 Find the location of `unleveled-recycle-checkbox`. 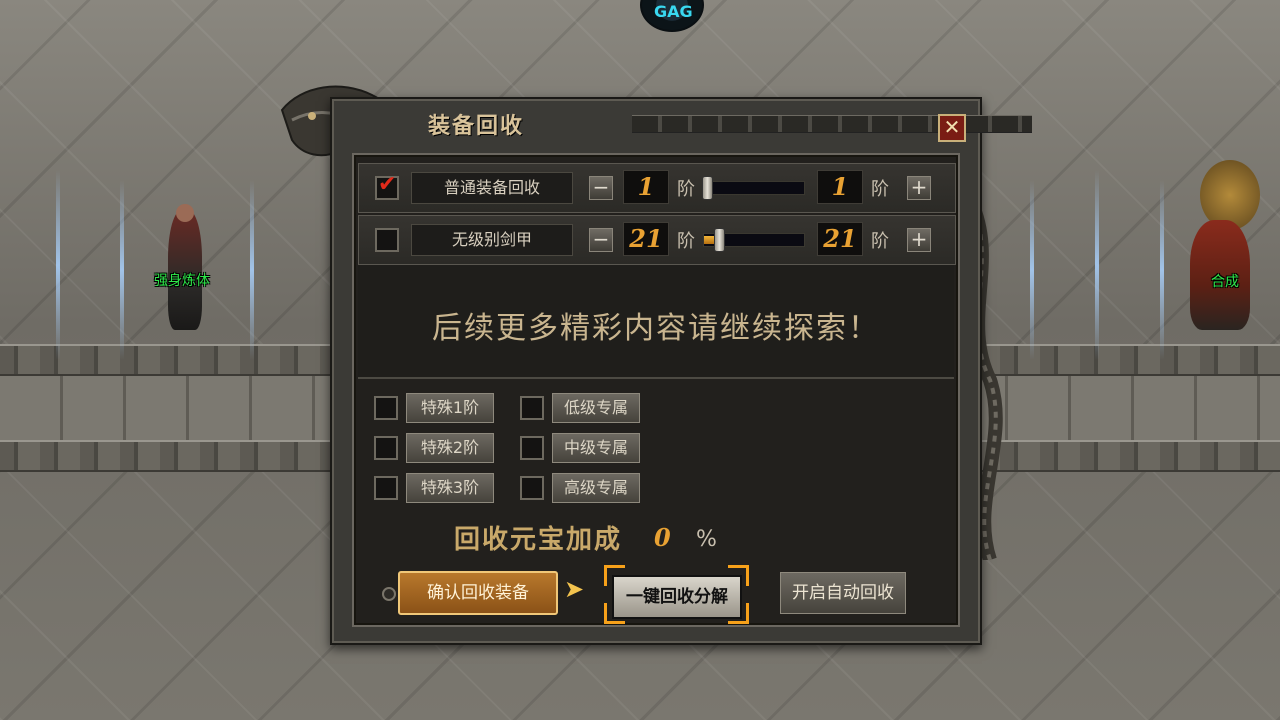

unleveled-recycle-checkbox is located at coordinates (387, 240).